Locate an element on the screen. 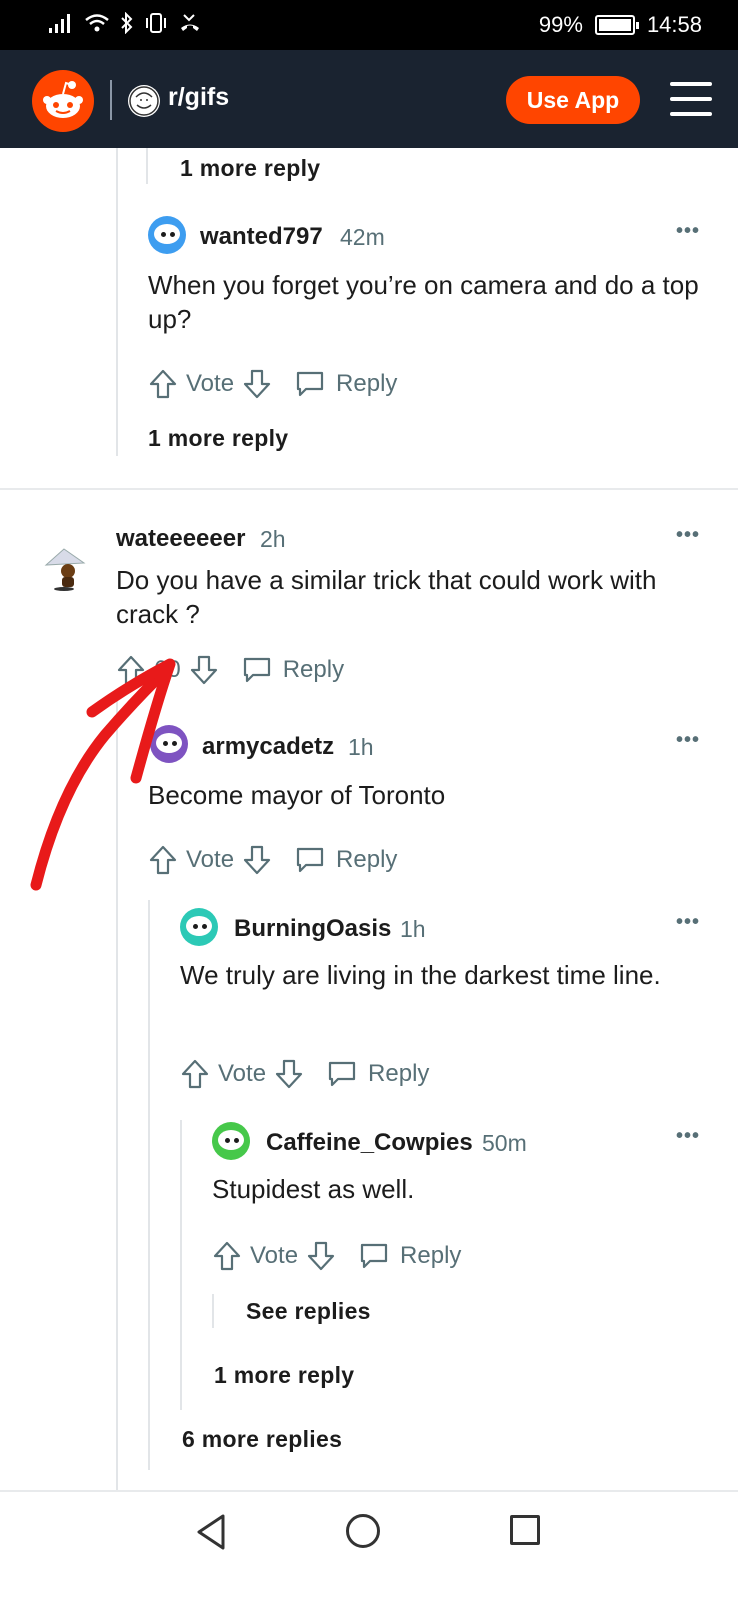 The height and width of the screenshot is (1600, 738). comment-age: 50m is located at coordinates (504, 1143).